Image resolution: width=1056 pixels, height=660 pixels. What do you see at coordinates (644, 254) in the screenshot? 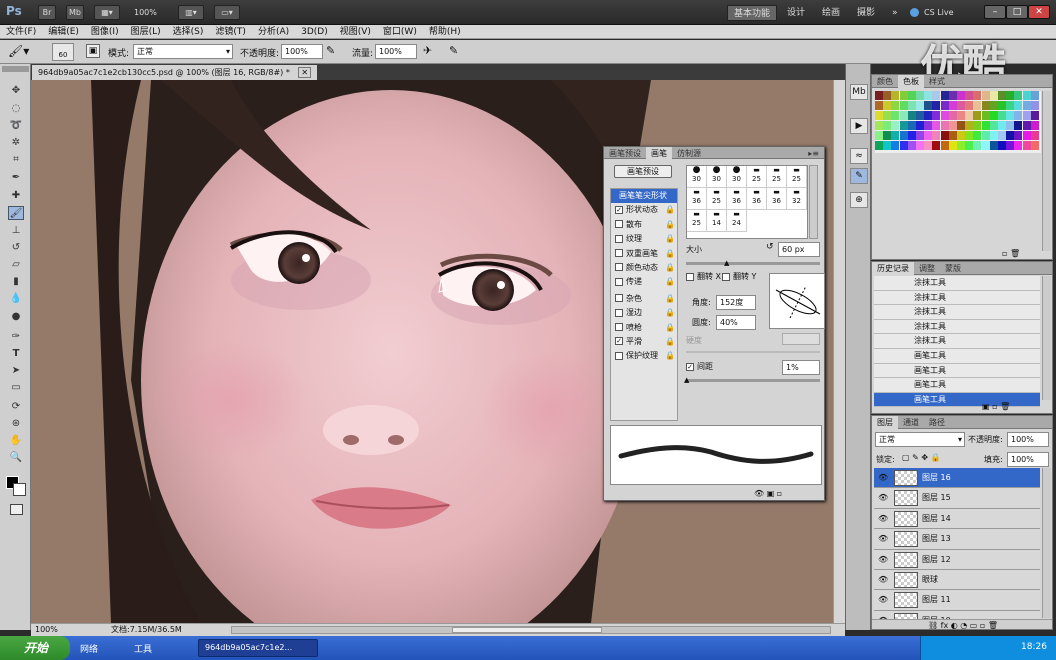
I see `brush-option: 双重画笔 🔒` at bounding box center [644, 254].